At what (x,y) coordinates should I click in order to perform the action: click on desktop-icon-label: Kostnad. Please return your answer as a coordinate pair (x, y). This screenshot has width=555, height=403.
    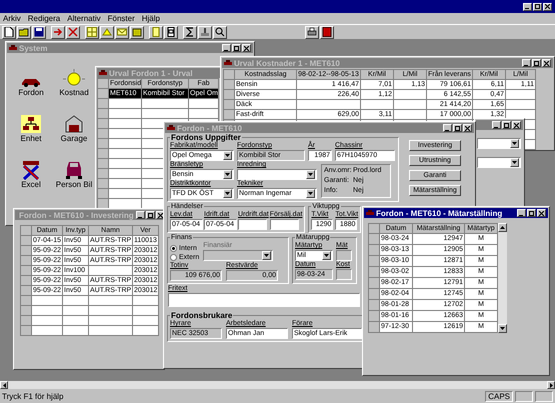
    Looking at the image, I should click on (74, 92).